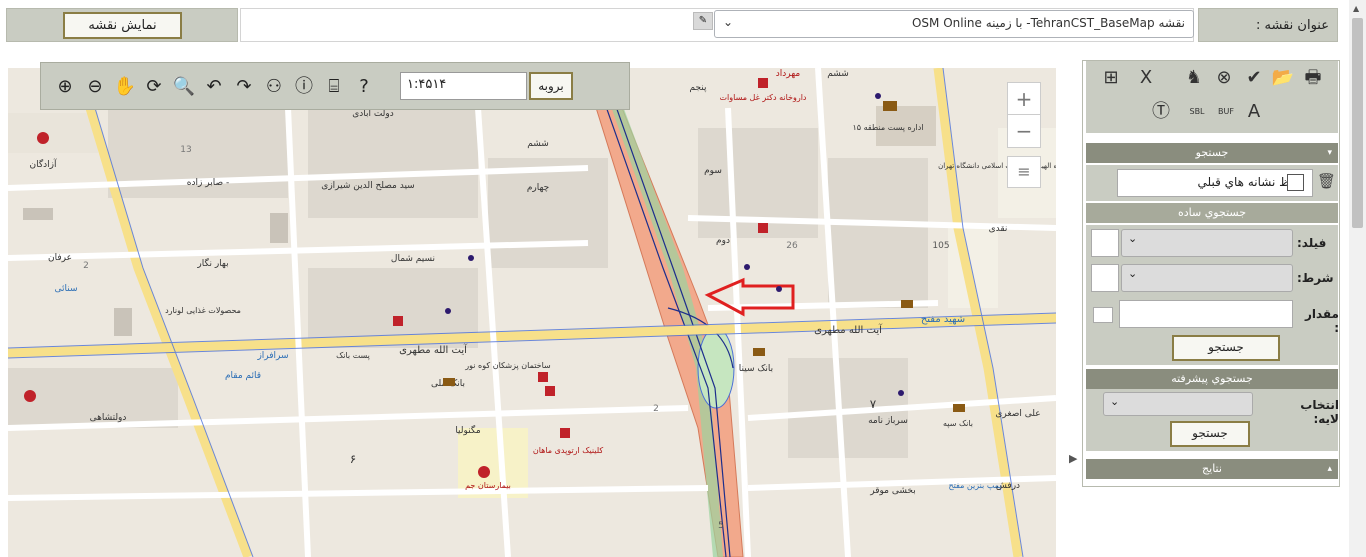 The height and width of the screenshot is (557, 1366). What do you see at coordinates (1194, 78) in the screenshot?
I see `route-icon: ♞` at bounding box center [1194, 78].